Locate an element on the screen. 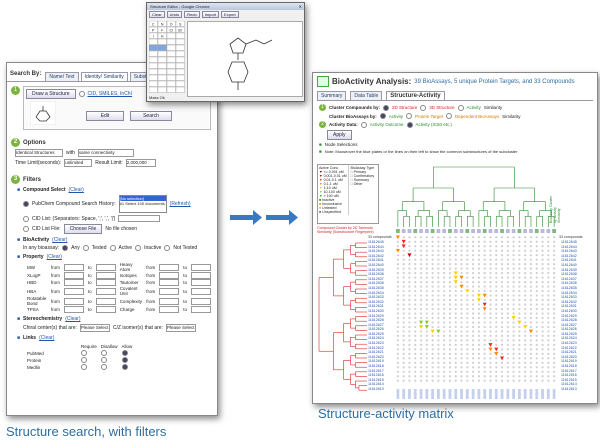 The image size is (600, 443). bioactivity-clear-link: (Clear) is located at coordinates (59, 240).